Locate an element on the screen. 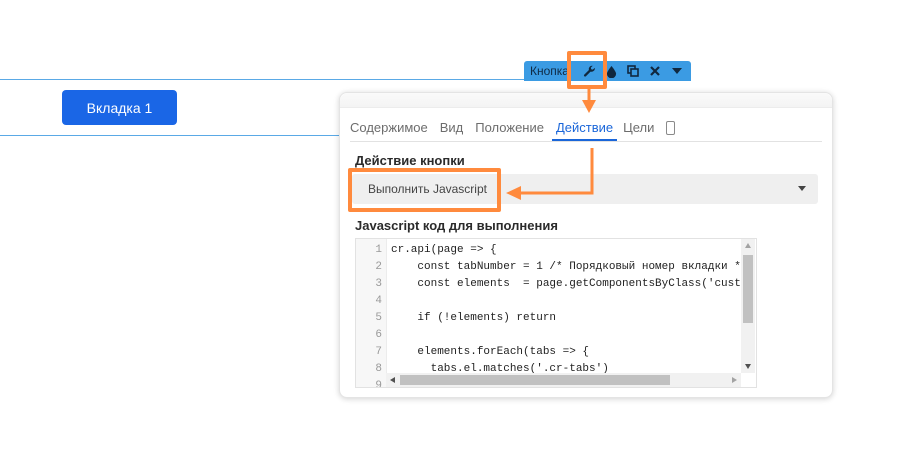 The width and height of the screenshot is (900, 450). canvas-guide-bottom is located at coordinates (170, 135).